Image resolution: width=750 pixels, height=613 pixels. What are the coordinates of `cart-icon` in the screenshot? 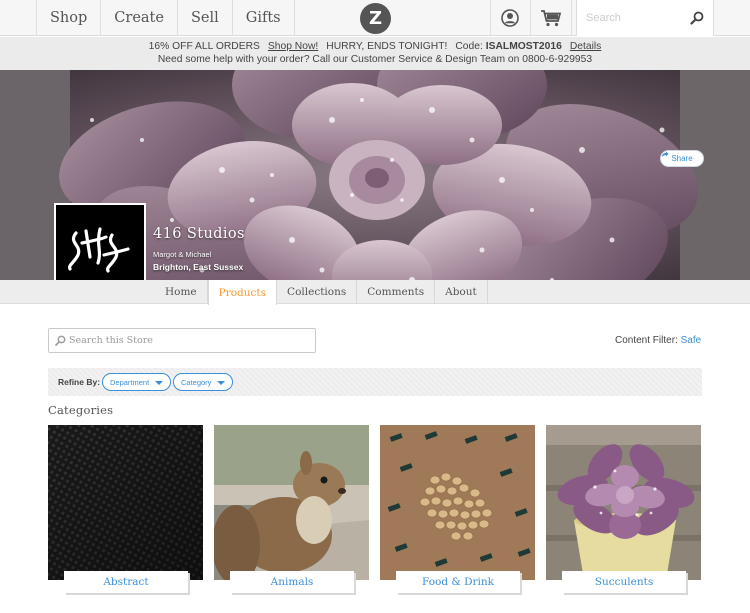 It's located at (551, 18).